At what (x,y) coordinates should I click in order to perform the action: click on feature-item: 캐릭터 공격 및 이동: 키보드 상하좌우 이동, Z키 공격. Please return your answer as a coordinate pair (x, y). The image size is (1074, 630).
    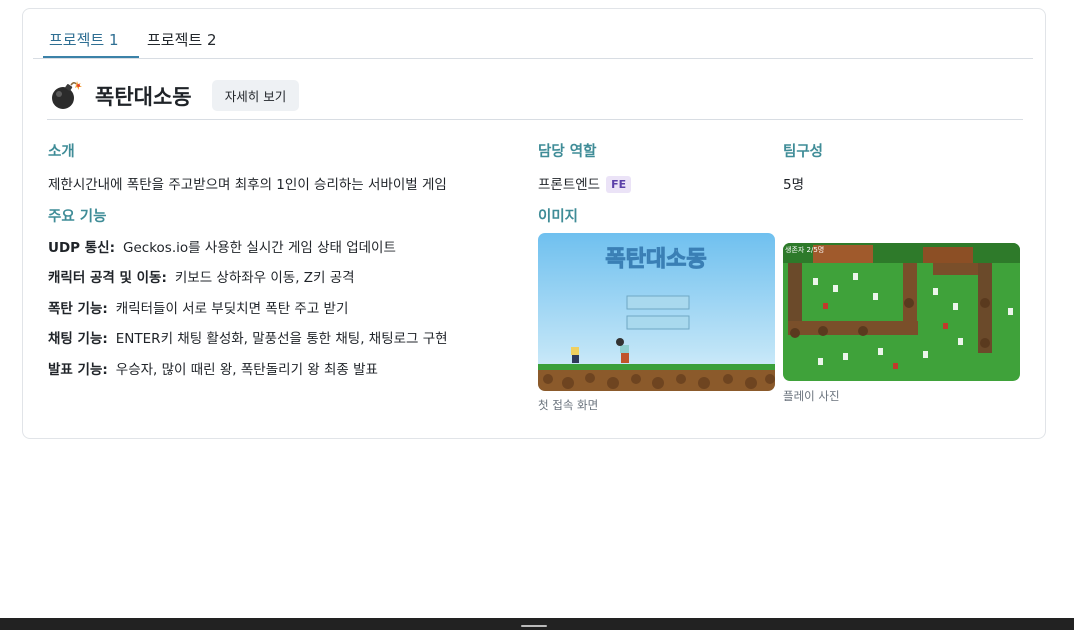
    Looking at the image, I should click on (201, 276).